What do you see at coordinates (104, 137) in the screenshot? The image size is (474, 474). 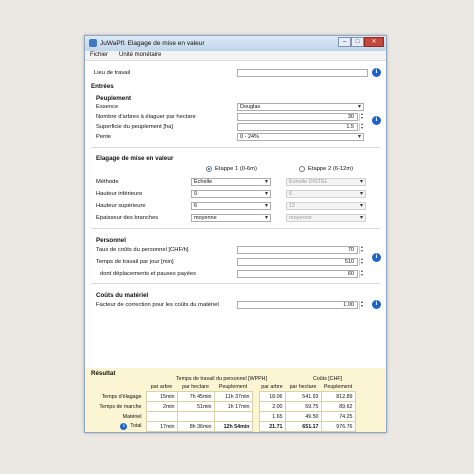 I see `pente-label: Pente` at bounding box center [104, 137].